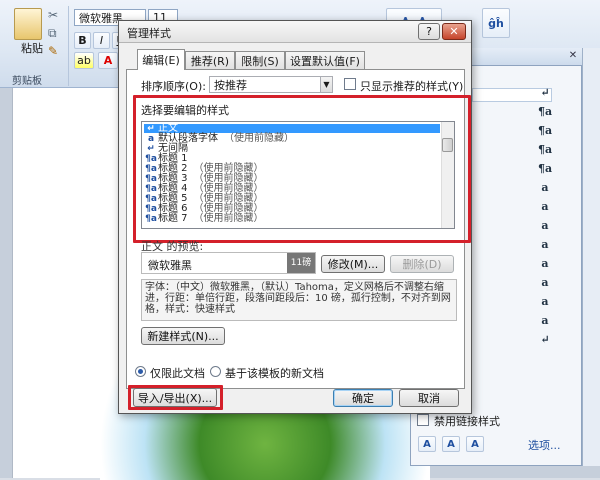 This screenshot has width=600, height=480. I want to click on paste-label: 粘贴, so click(32, 48).